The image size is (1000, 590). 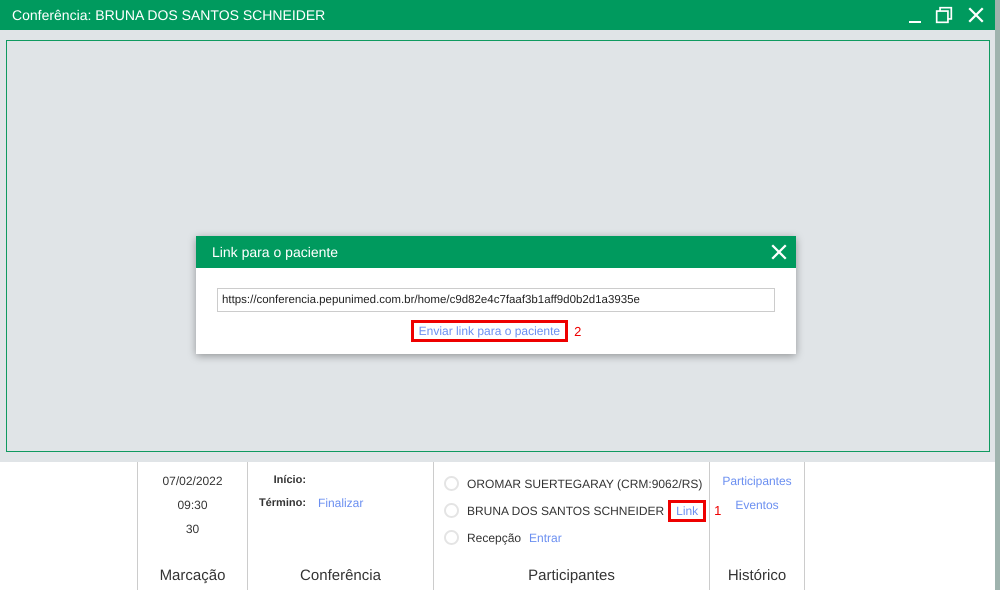 I want to click on restore-button, so click(x=944, y=15).